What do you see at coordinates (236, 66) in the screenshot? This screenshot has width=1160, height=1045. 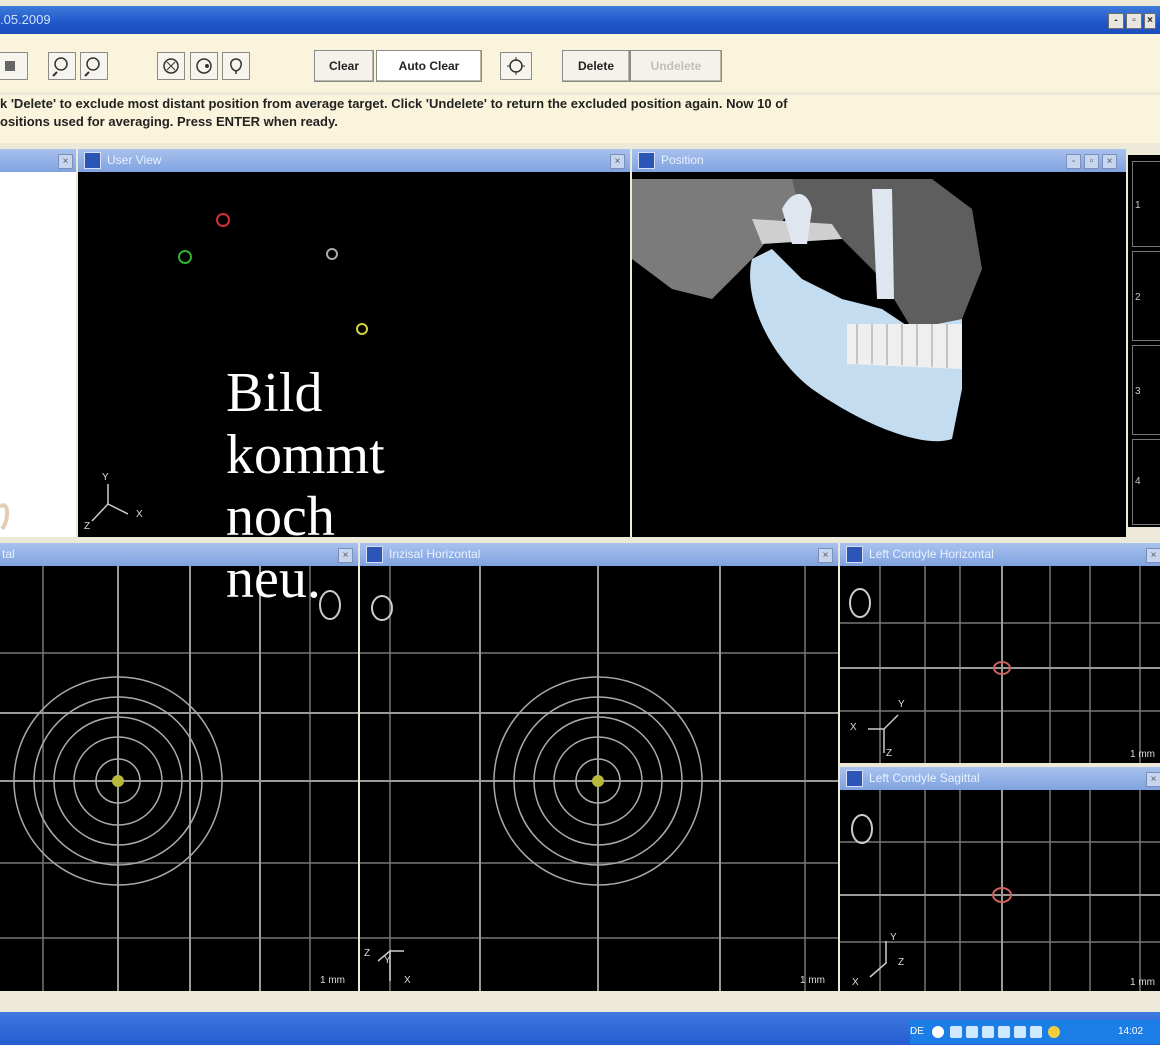 I see `view-top-icon` at bounding box center [236, 66].